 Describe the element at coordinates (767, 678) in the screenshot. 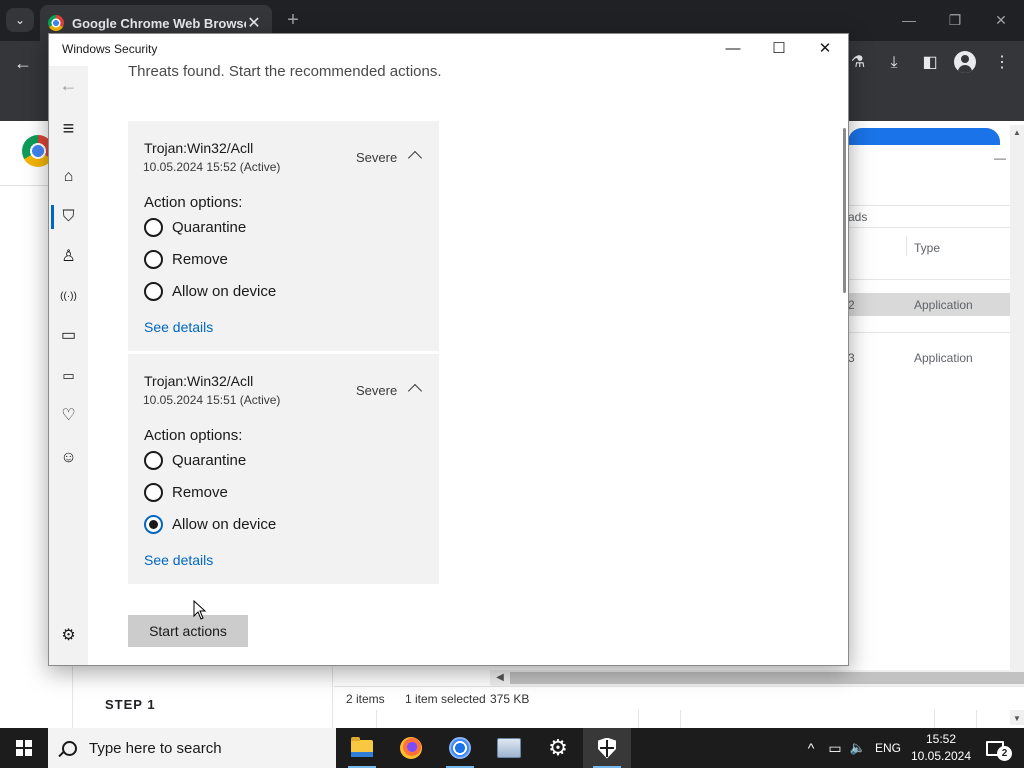

I see `horizontal-scroll-thumb` at that location.